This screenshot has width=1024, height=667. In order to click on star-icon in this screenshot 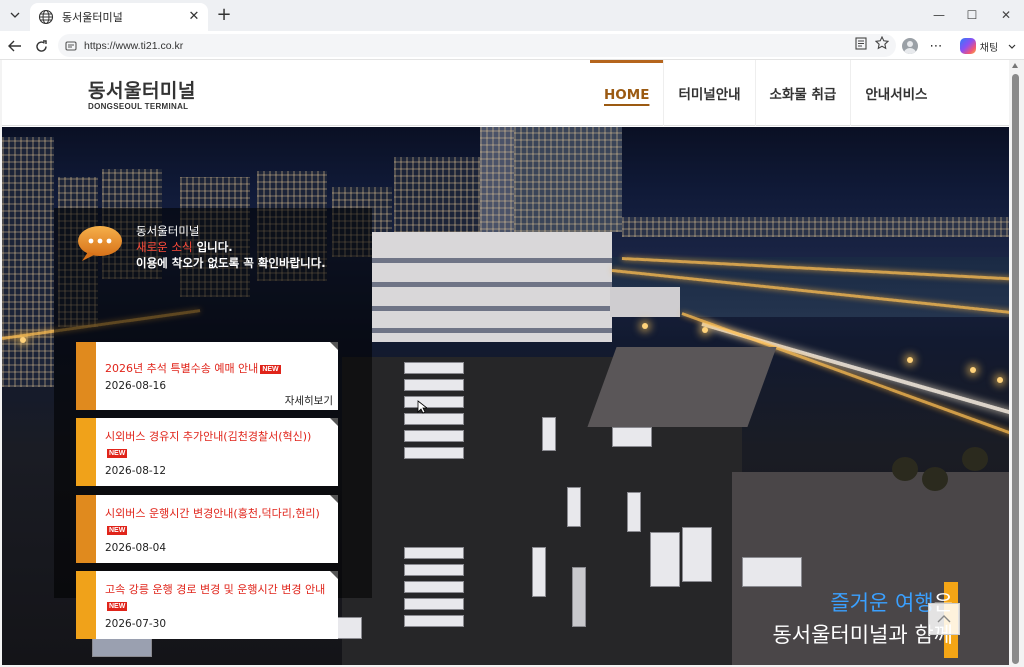, I will do `click(882, 43)`.